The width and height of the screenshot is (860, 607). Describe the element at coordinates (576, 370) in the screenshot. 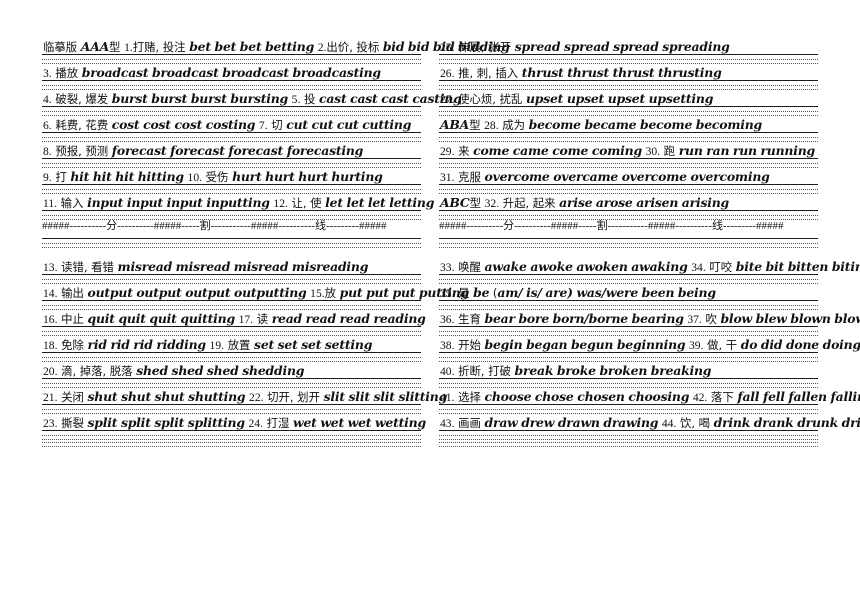

I see `entry-text: 40. 折断, 打破 break broke broken breaking` at that location.